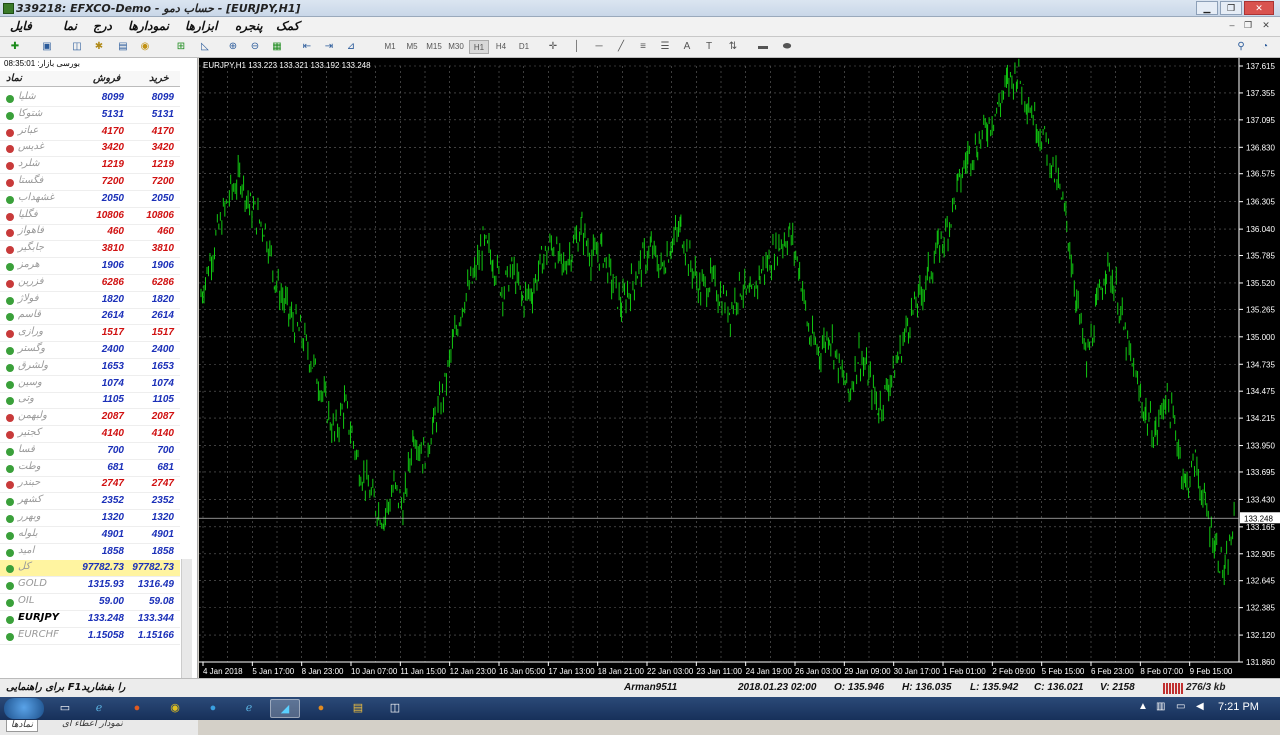 The image size is (1280, 735). I want to click on new-order-icon: ⊞, so click(181, 47).